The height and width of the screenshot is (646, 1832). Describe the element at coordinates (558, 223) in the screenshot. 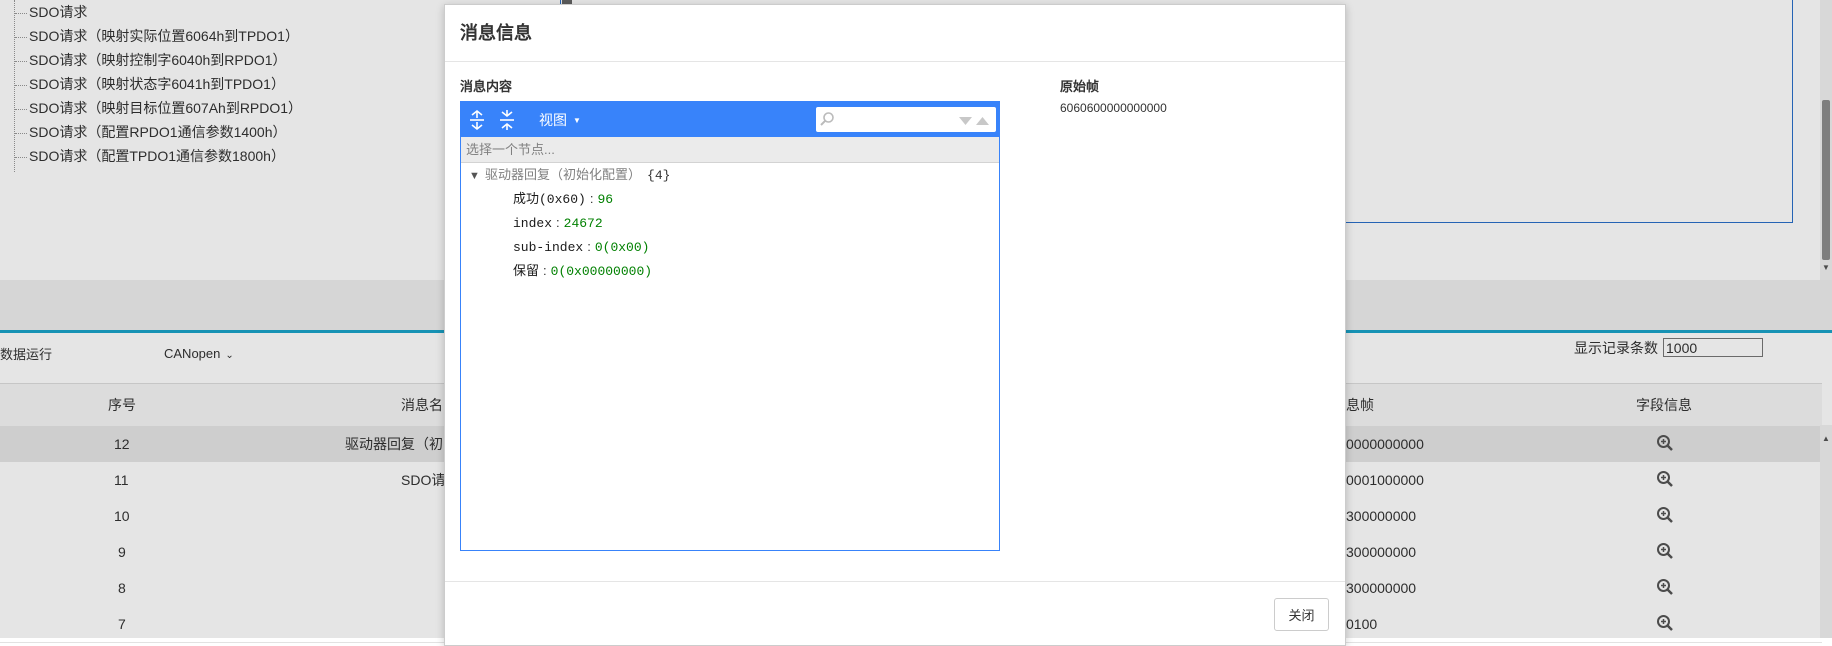

I see `field-node: index:24672` at that location.